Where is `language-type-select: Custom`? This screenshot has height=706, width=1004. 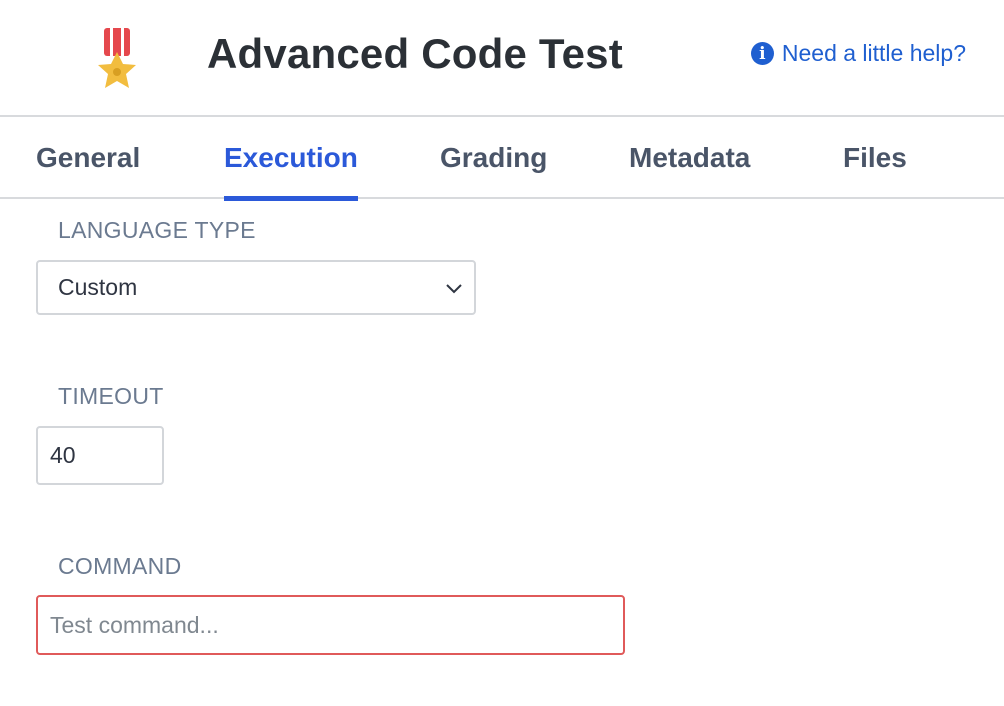 language-type-select: Custom is located at coordinates (256, 287).